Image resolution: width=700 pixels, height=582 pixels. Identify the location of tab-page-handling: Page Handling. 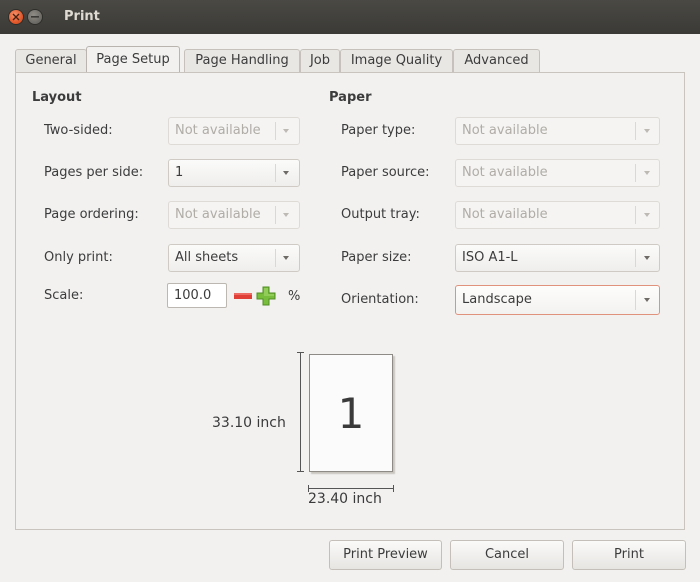
(242, 60).